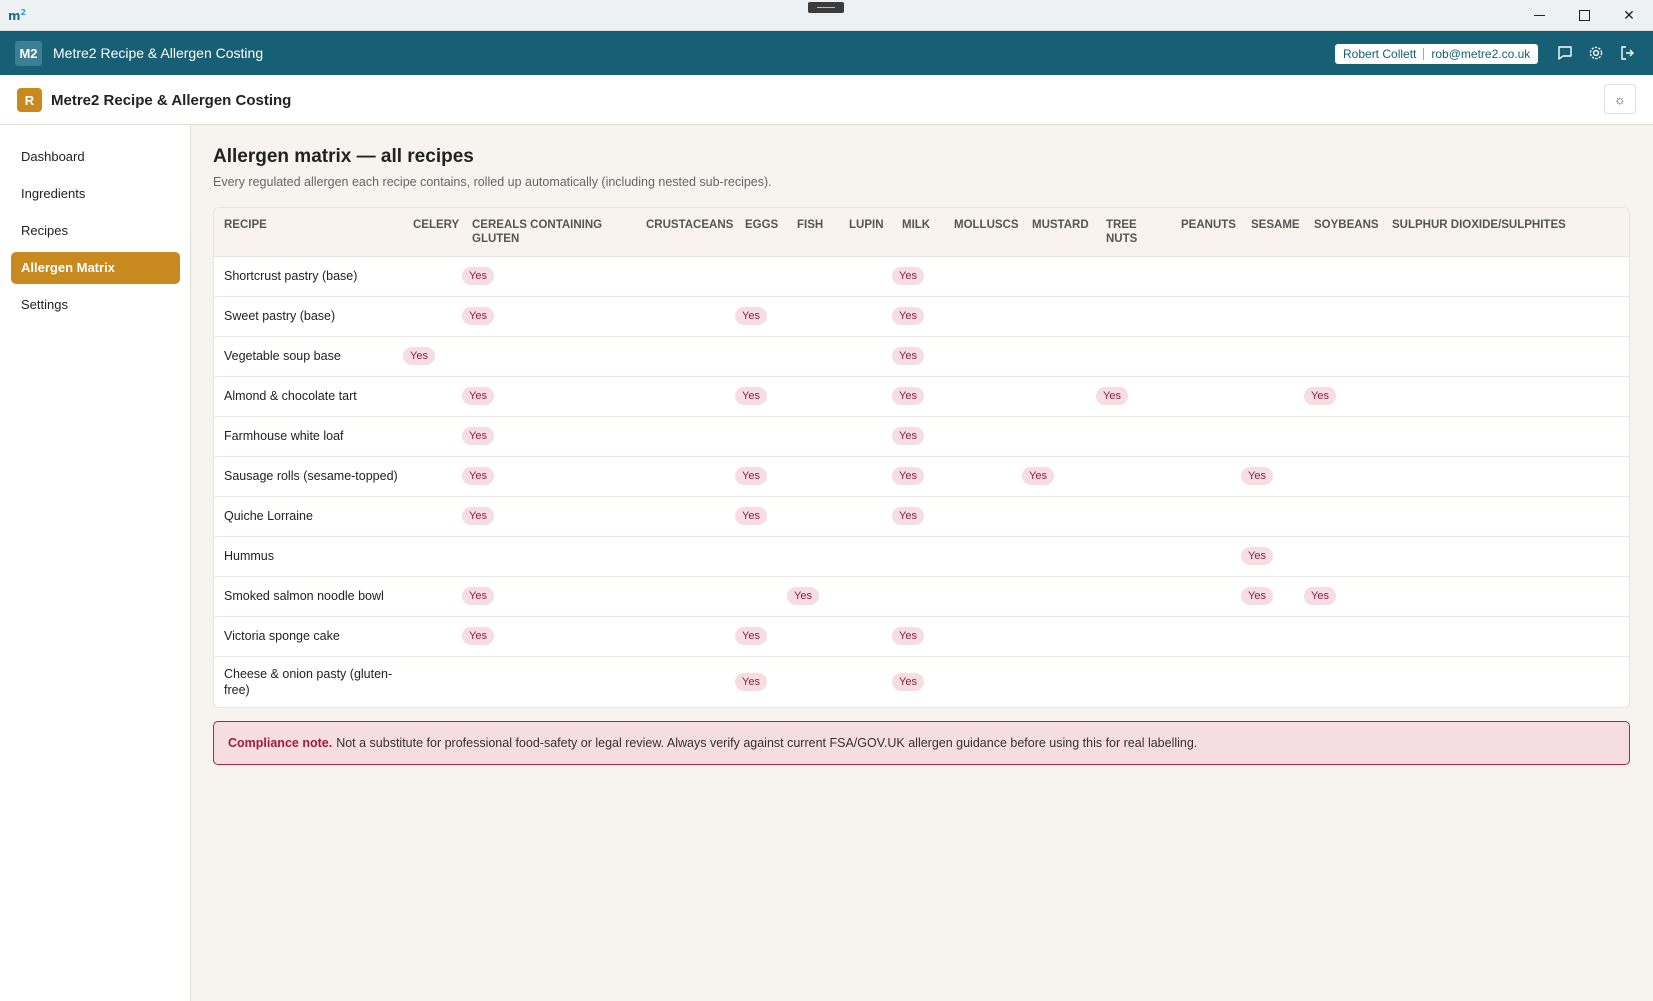 The width and height of the screenshot is (1653, 1001). I want to click on column-header-lupin: LUPIN, so click(865, 232).